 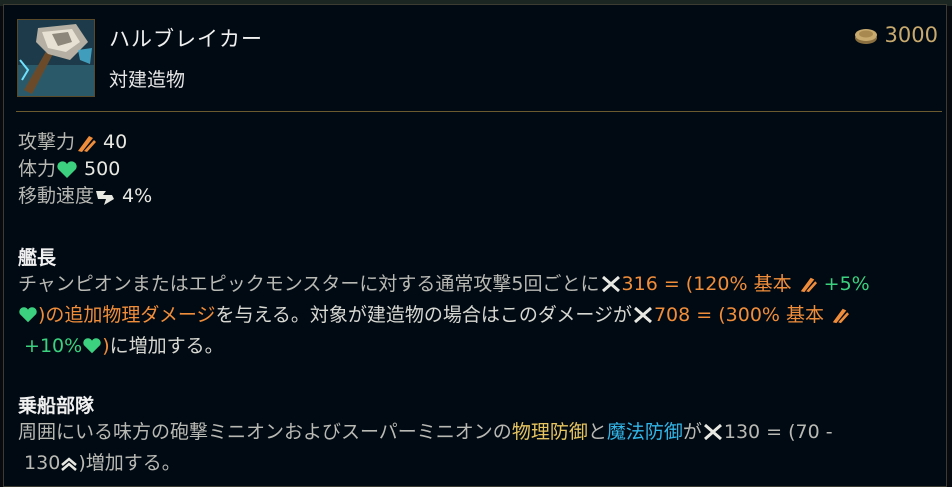 I want to click on stat-movement-speed: 移動速度 4%, so click(x=85, y=196).